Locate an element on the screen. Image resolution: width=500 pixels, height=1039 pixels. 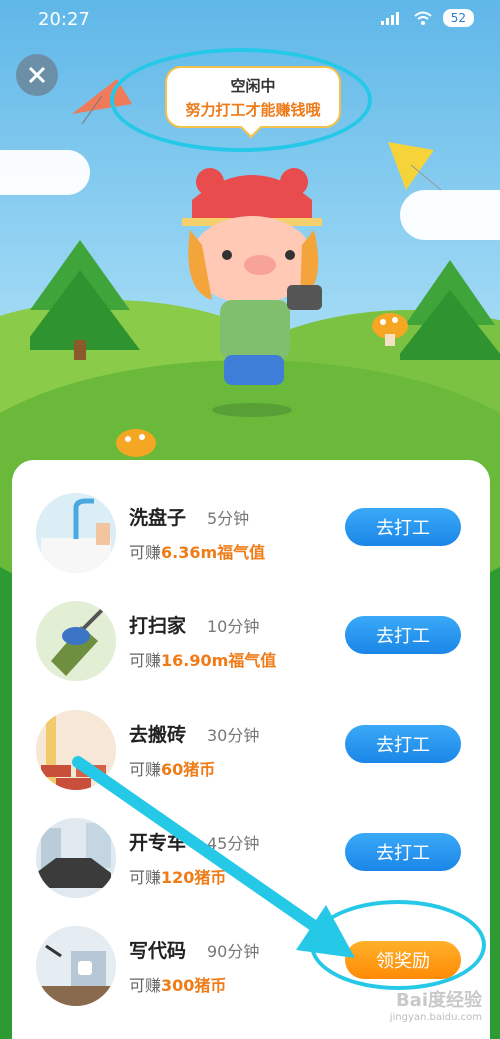
highlight-ring is located at coordinates (398, 945).